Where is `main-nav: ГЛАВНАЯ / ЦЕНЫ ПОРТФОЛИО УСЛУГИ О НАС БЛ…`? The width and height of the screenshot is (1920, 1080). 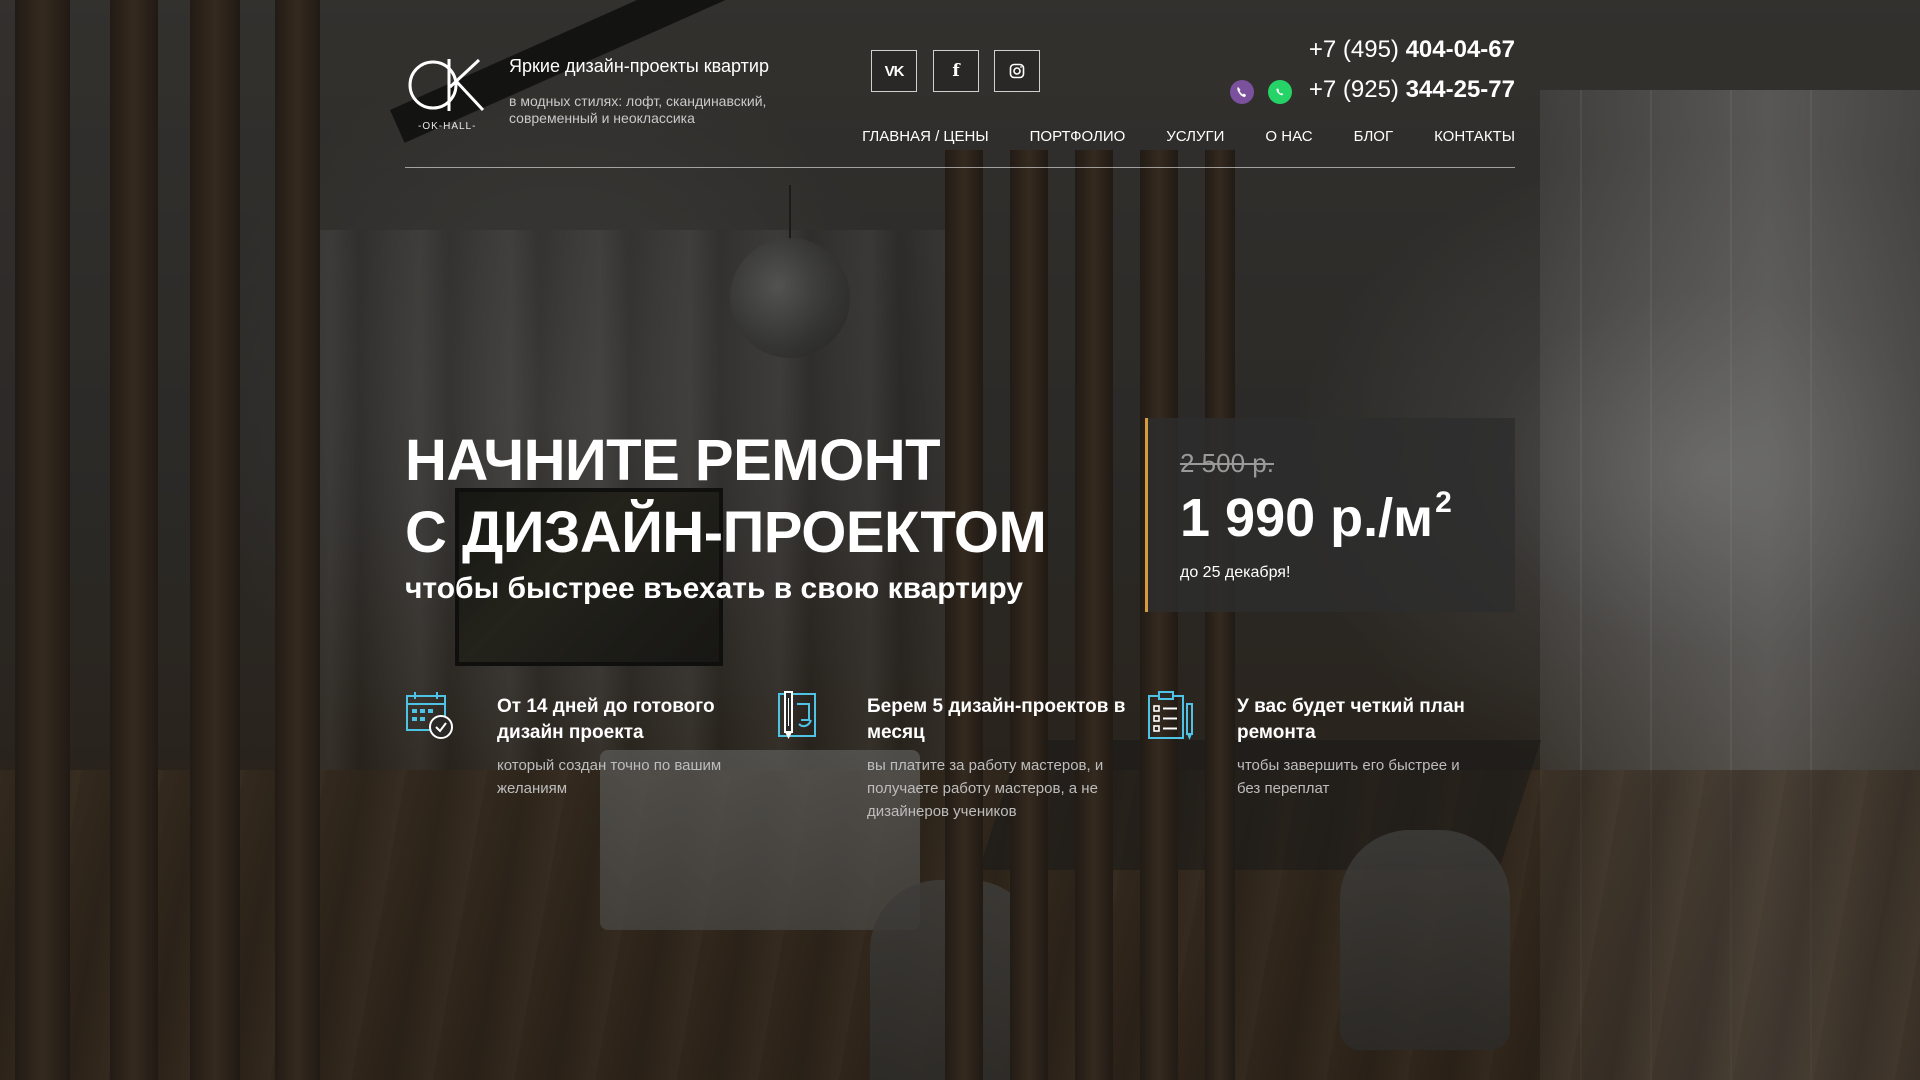 main-nav: ГЛАВНАЯ / ЦЕНЫ ПОРТФОЛИО УСЛУГИ О НАС БЛ… is located at coordinates (1168, 136).